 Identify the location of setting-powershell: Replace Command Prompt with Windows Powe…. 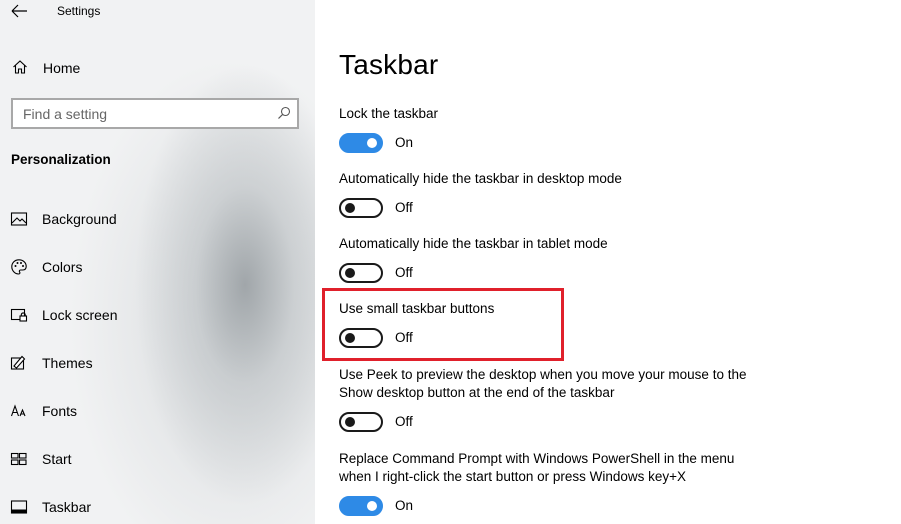
(559, 483).